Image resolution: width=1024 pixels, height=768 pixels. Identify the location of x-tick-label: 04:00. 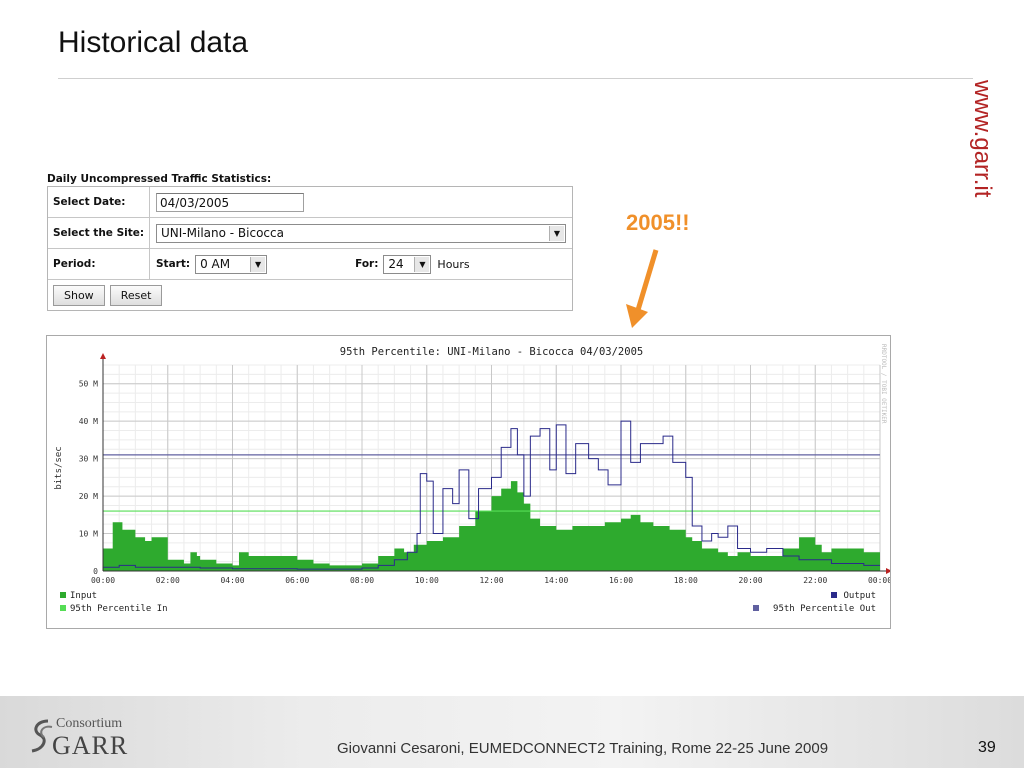
(232, 580).